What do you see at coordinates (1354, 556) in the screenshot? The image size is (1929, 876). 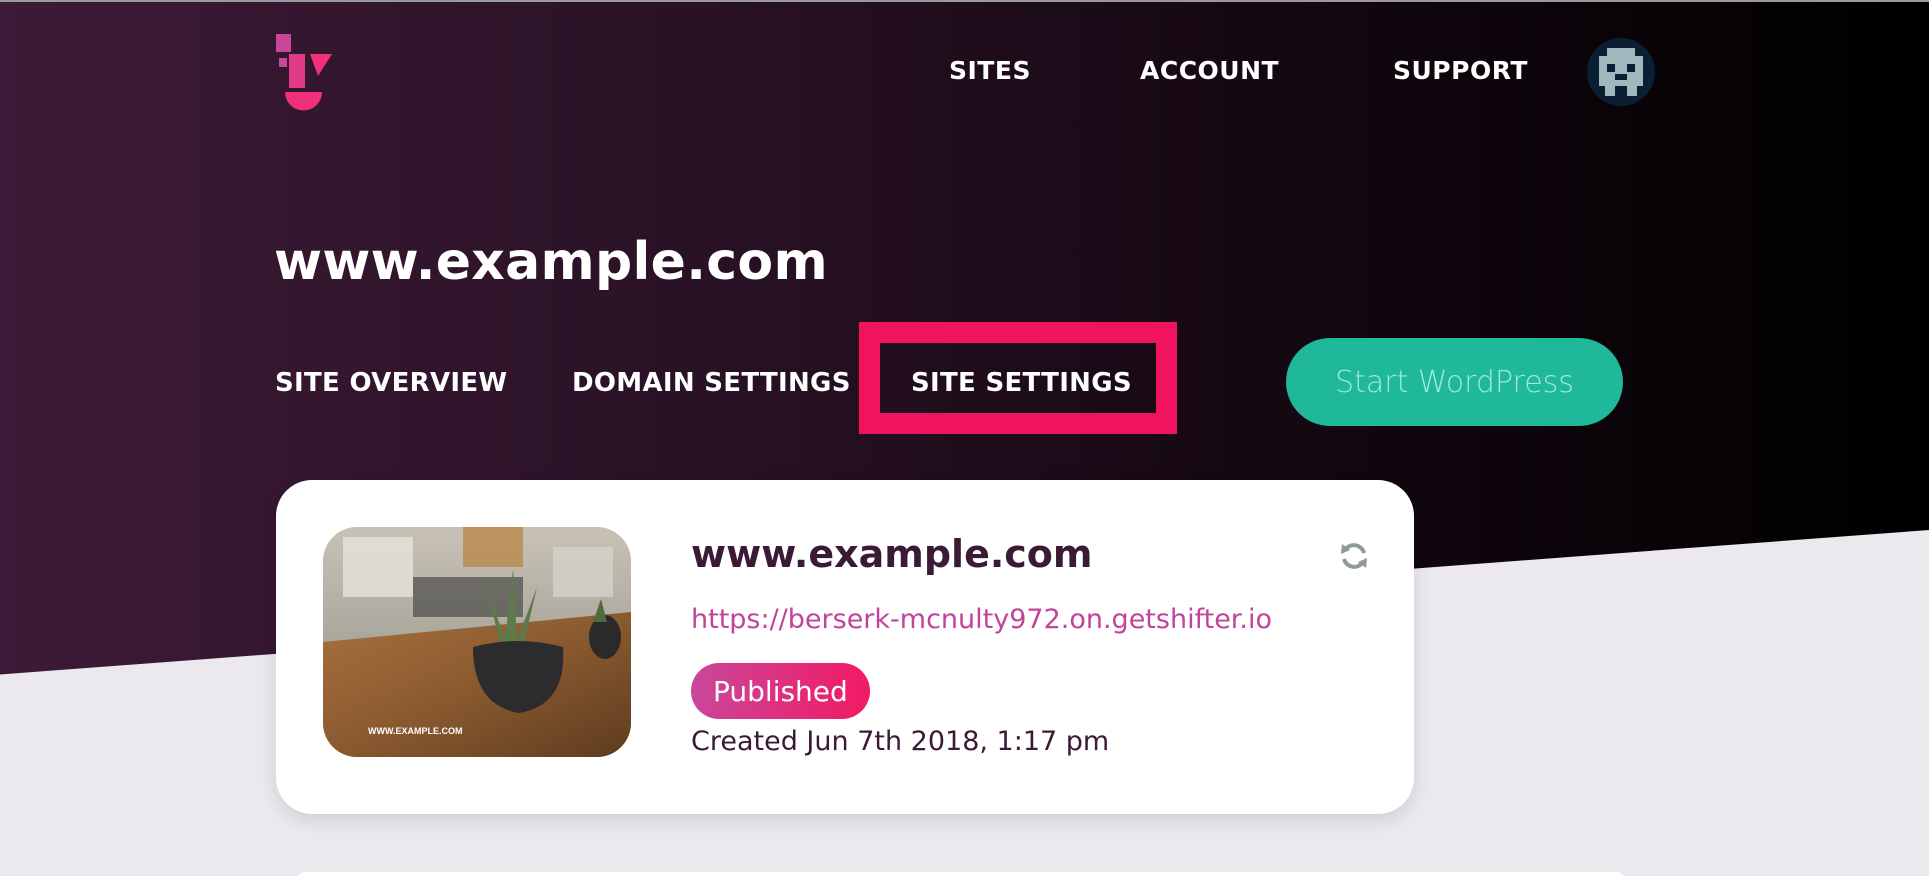 I see `refresh-icon` at bounding box center [1354, 556].